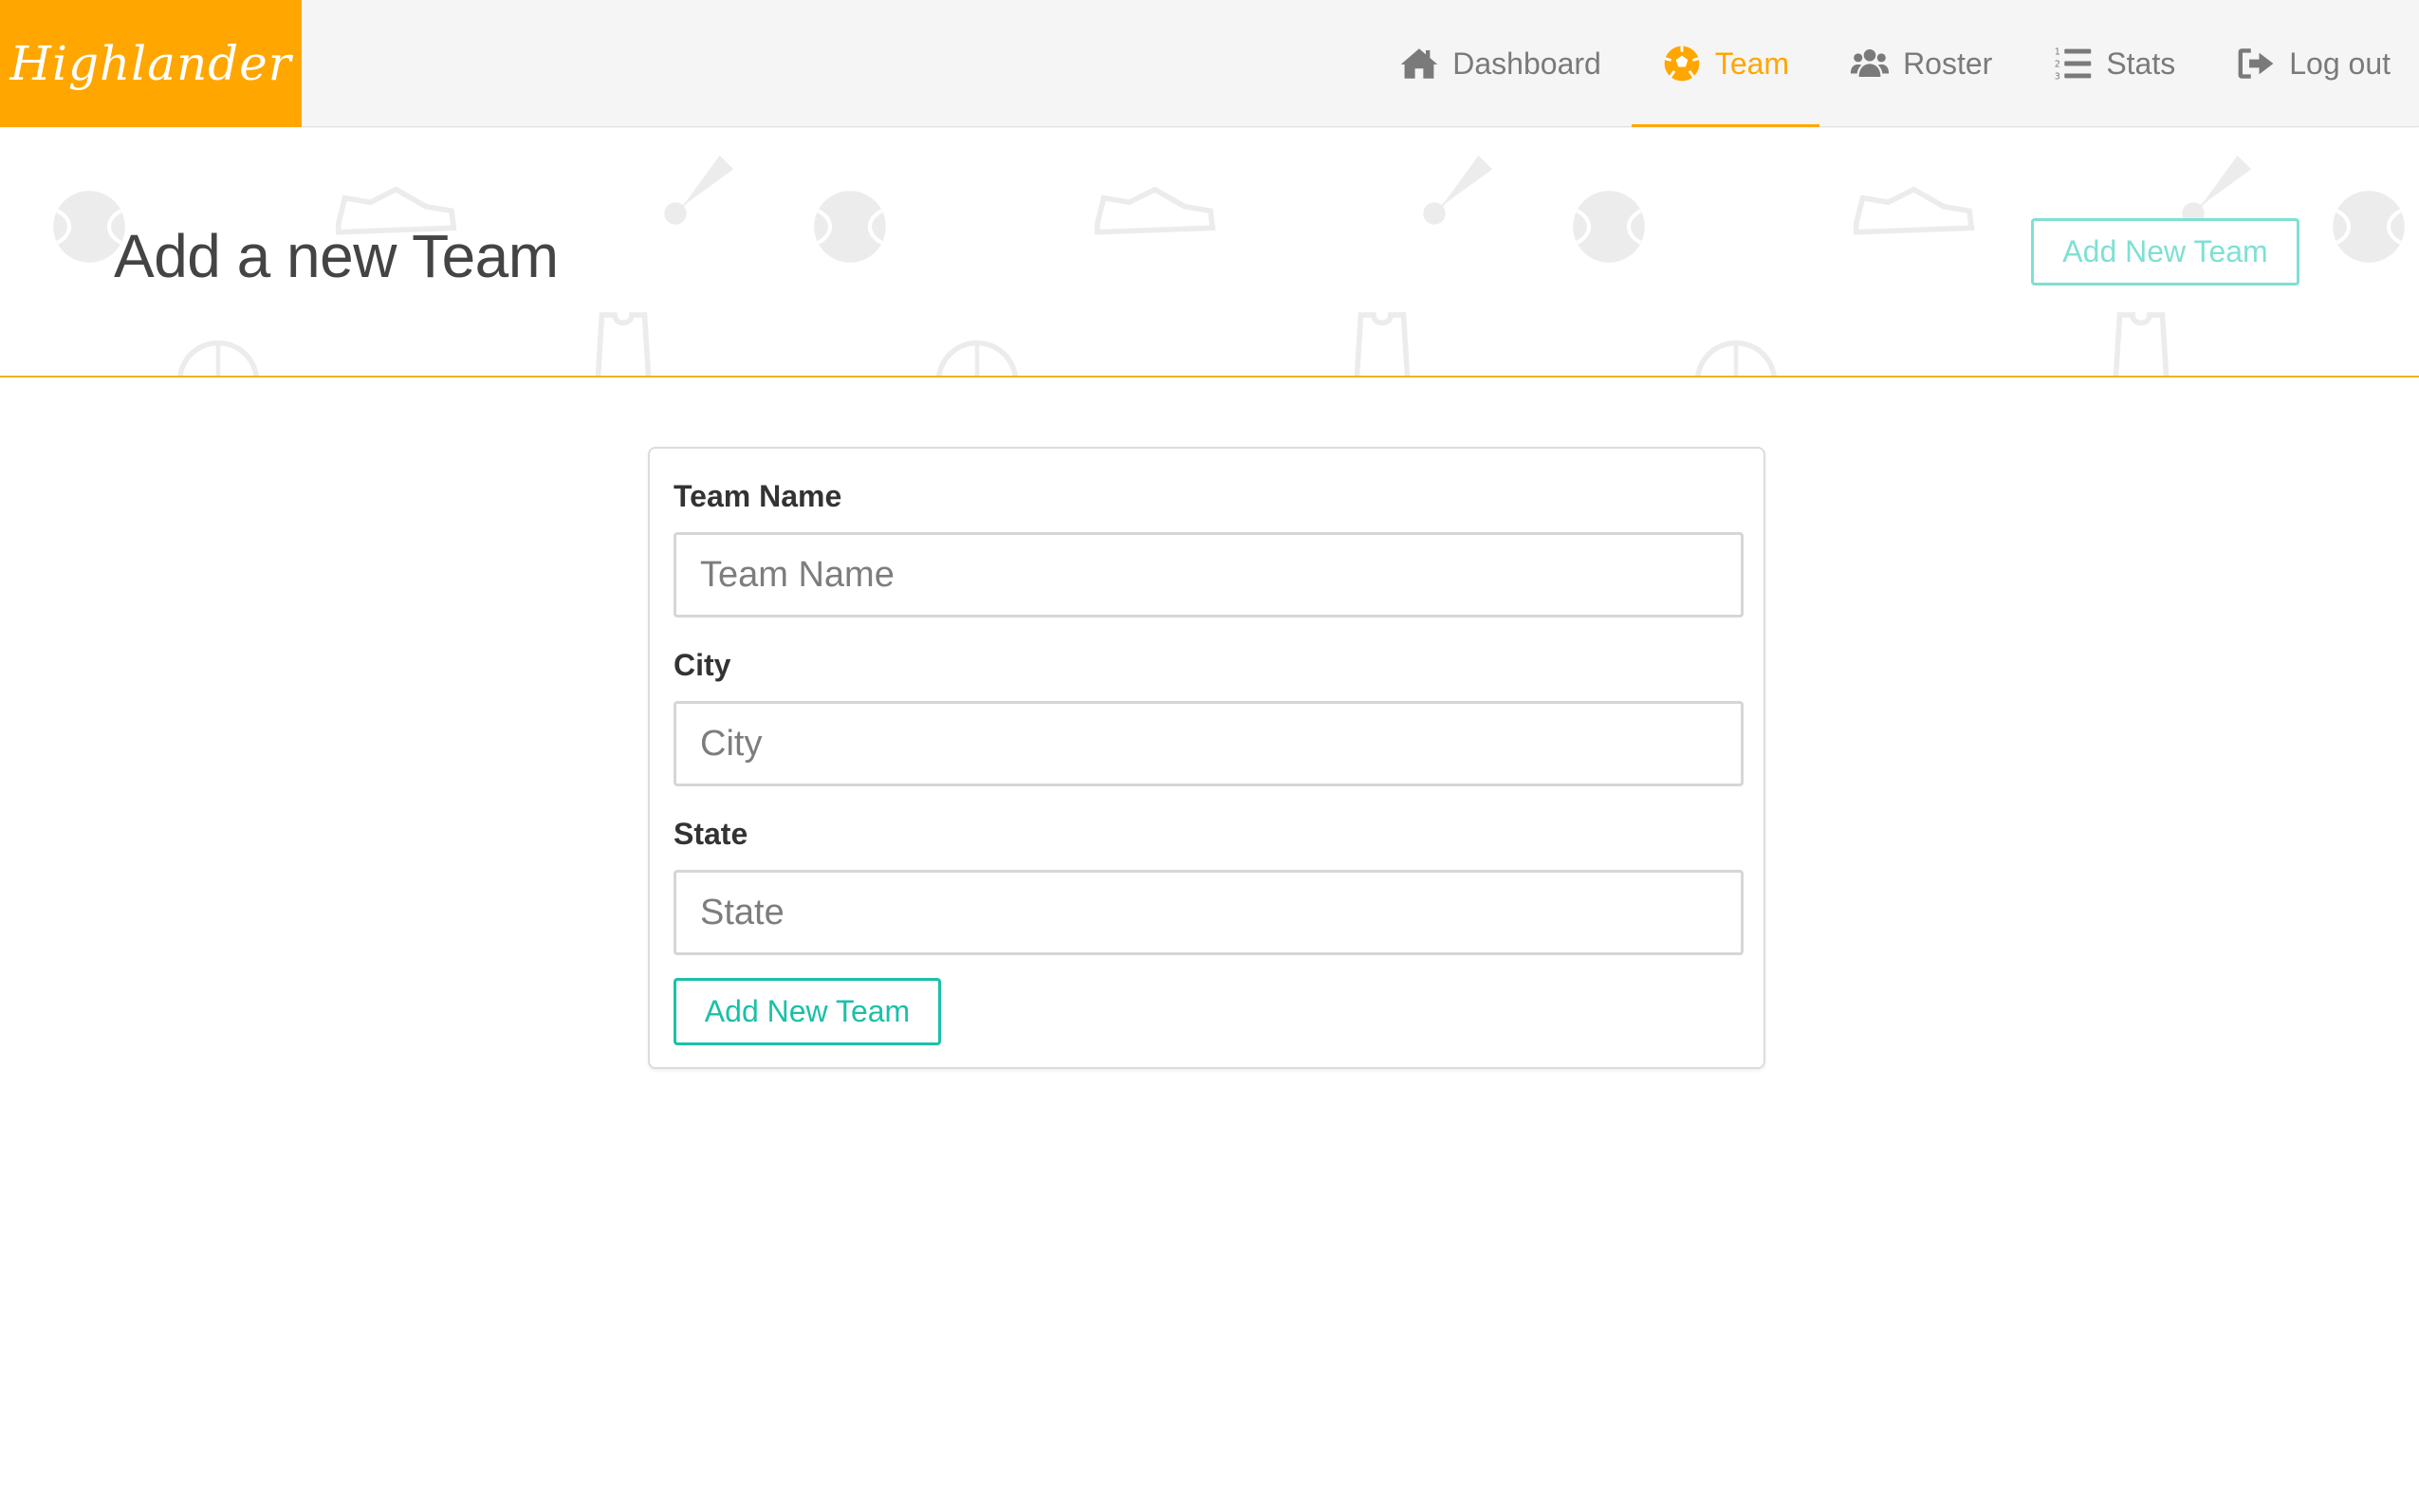  I want to click on list-ol-icon: 1 2 3, so click(2073, 64).